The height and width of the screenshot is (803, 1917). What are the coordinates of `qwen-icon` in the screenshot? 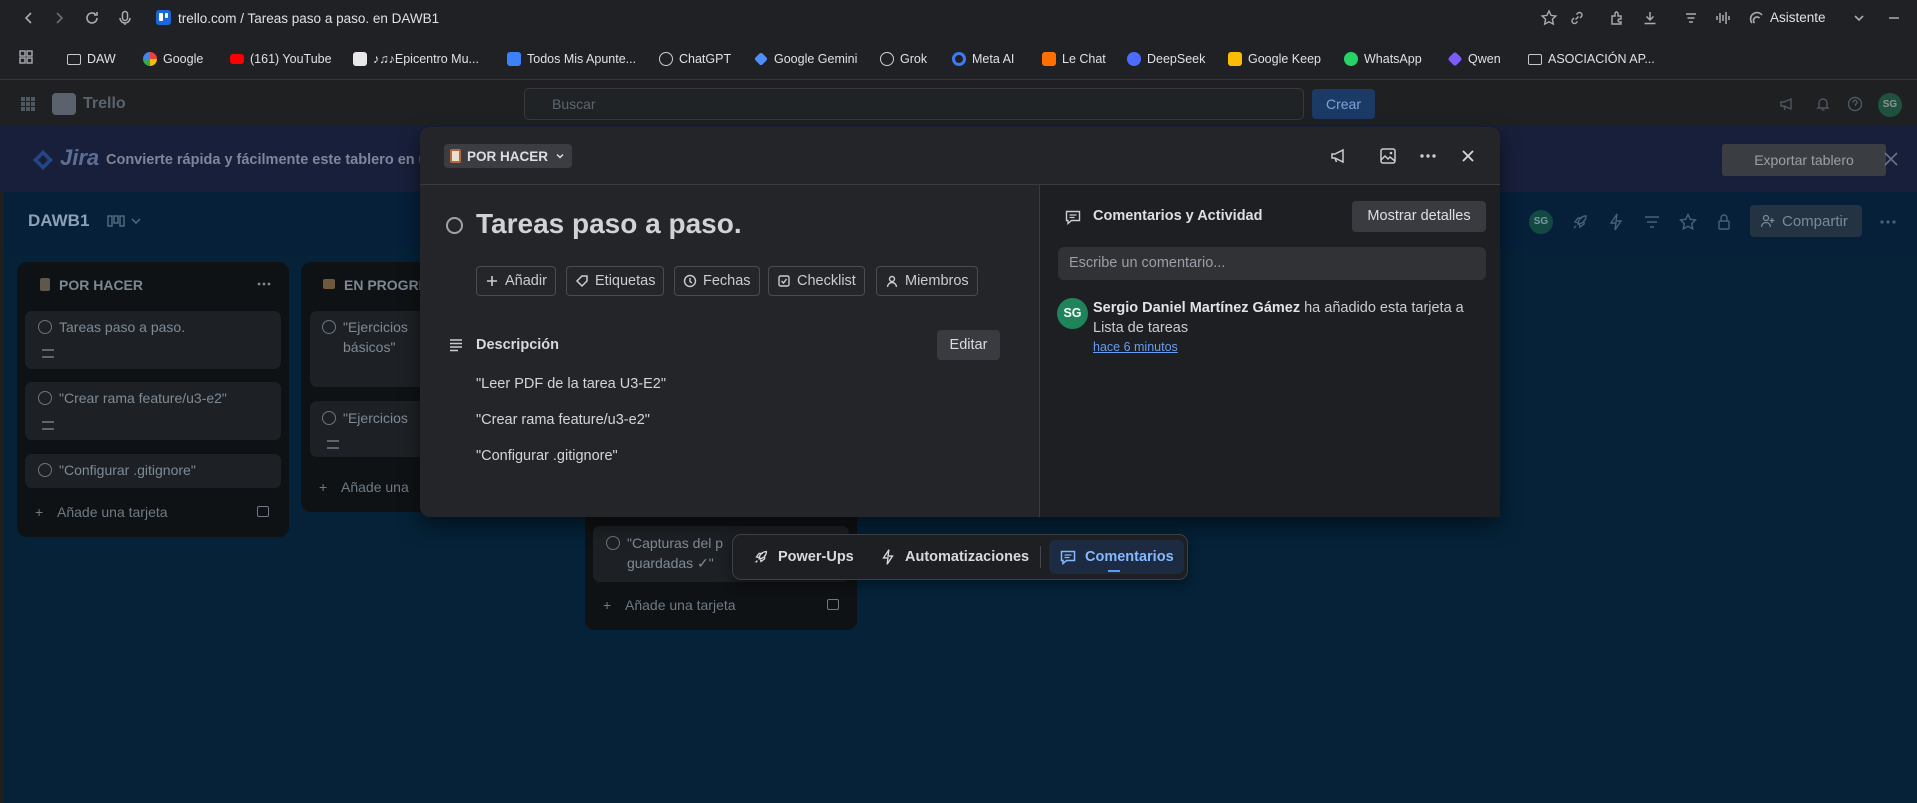 It's located at (1455, 59).